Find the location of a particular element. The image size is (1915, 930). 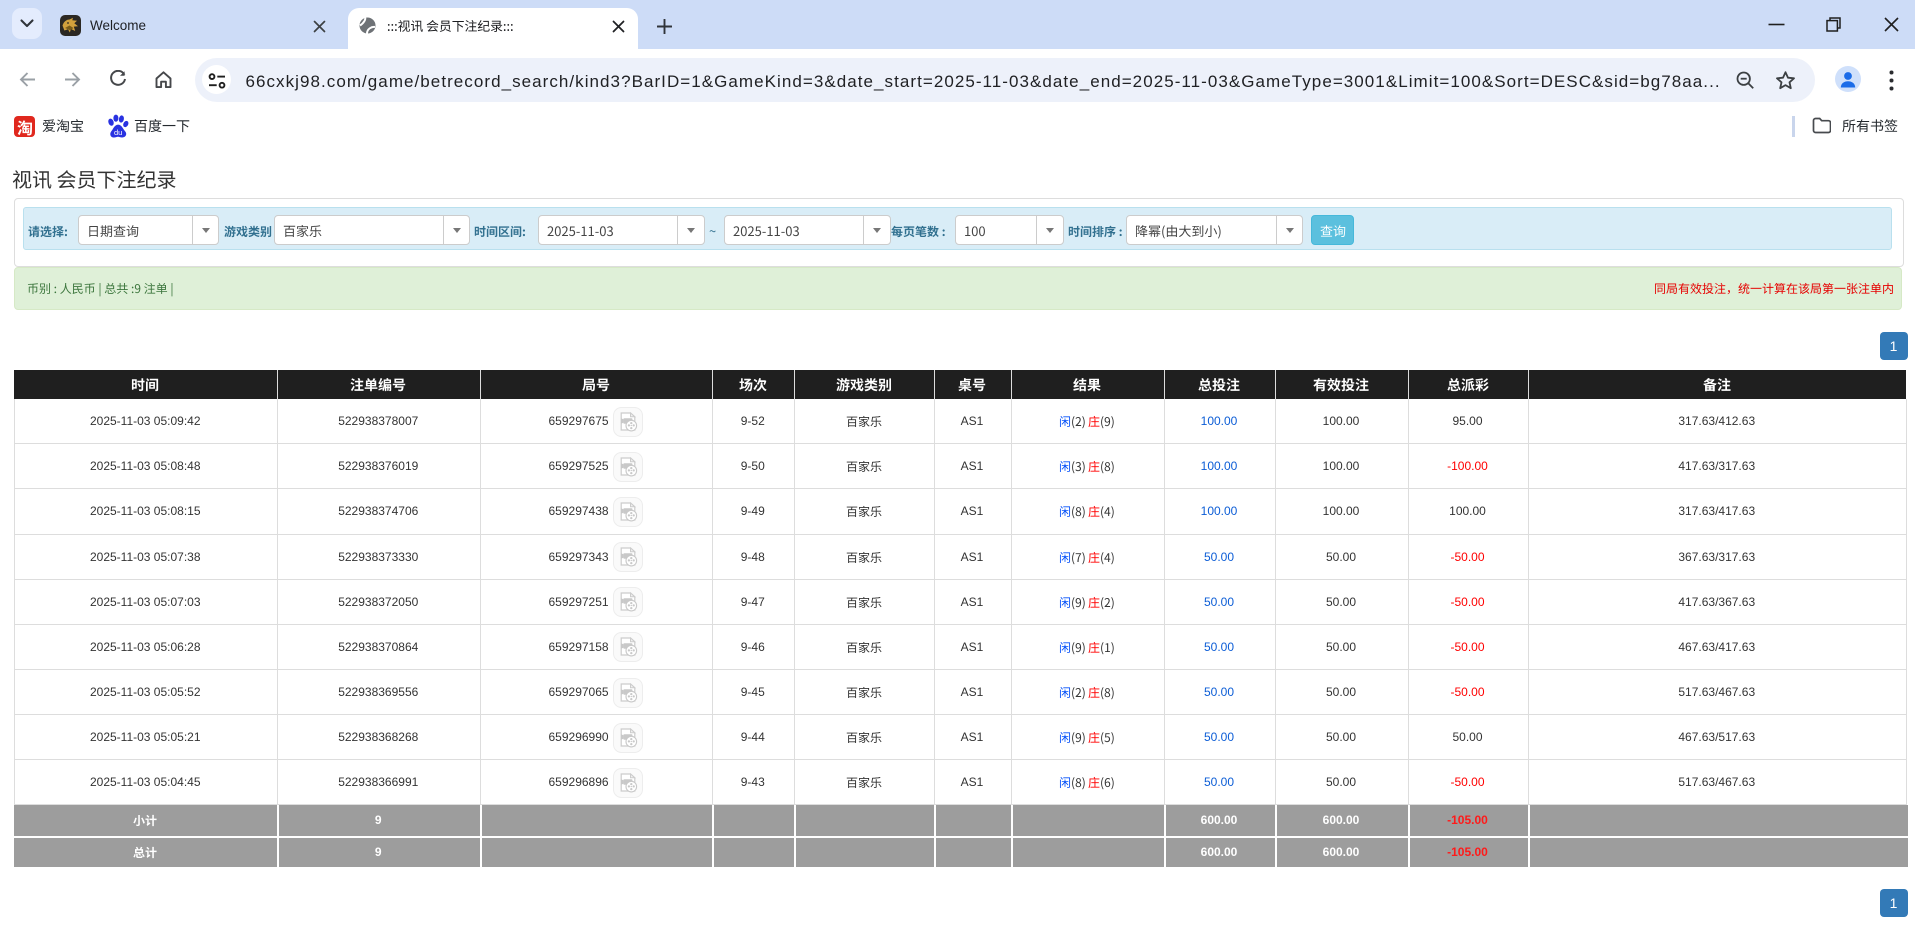

svg-text: du is located at coordinates (118, 132).